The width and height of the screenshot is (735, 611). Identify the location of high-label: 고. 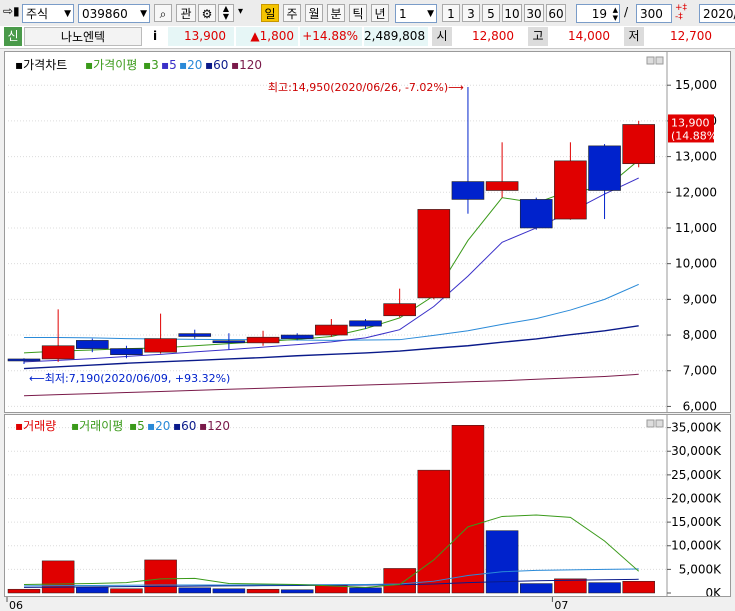
(538, 36).